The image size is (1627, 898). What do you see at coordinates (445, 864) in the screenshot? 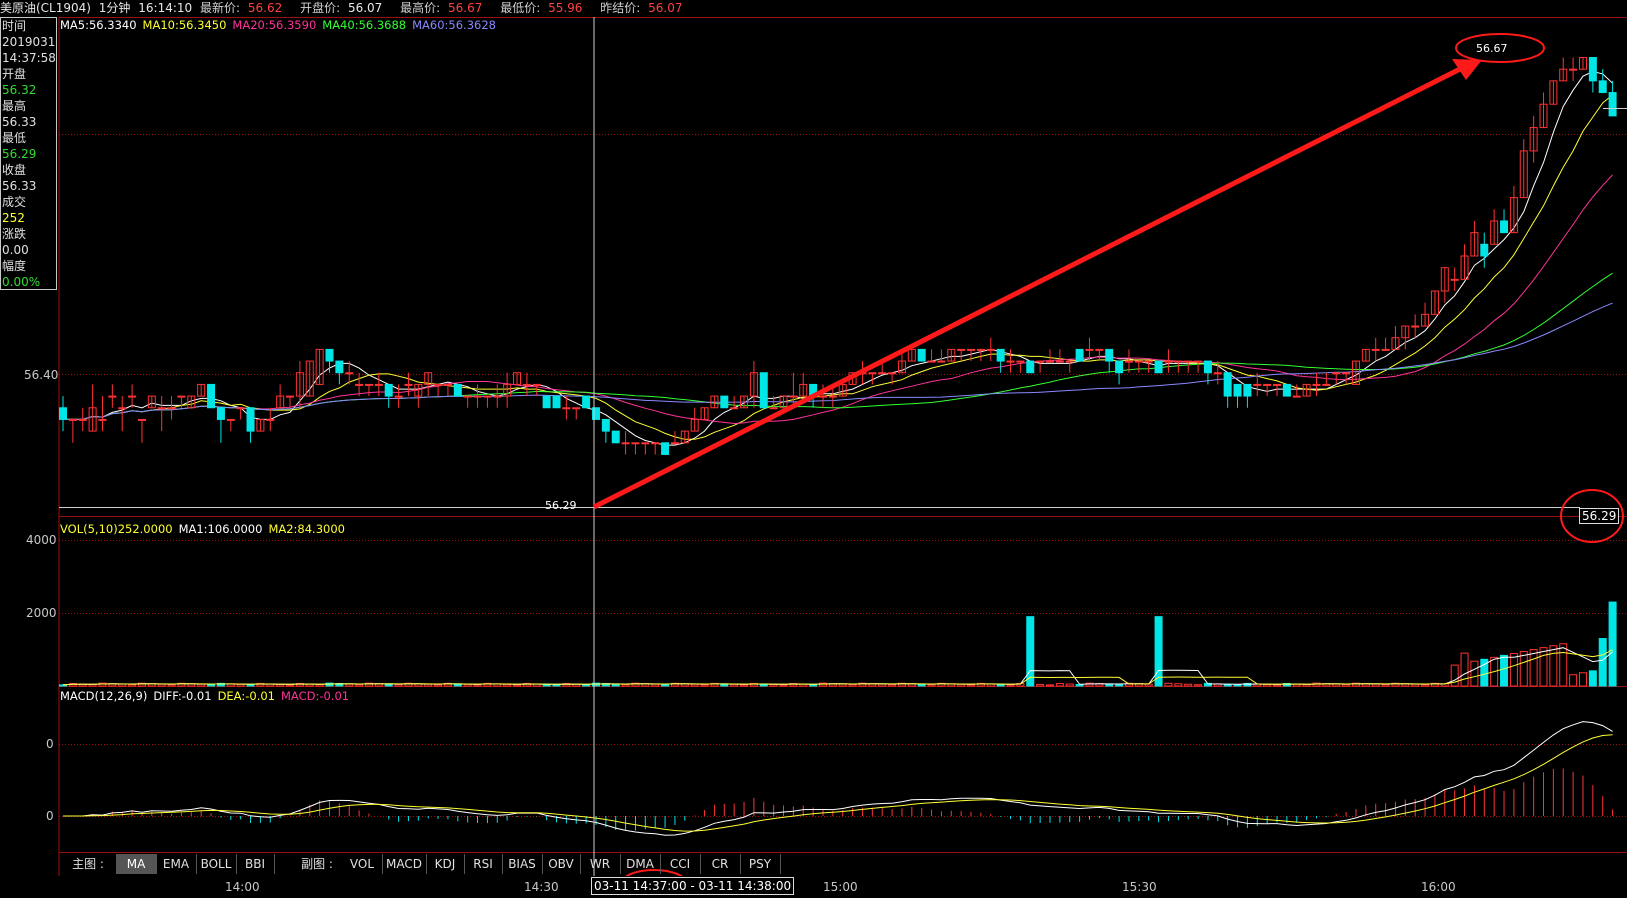
I see `sub-tab-kdj: KDJ` at bounding box center [445, 864].